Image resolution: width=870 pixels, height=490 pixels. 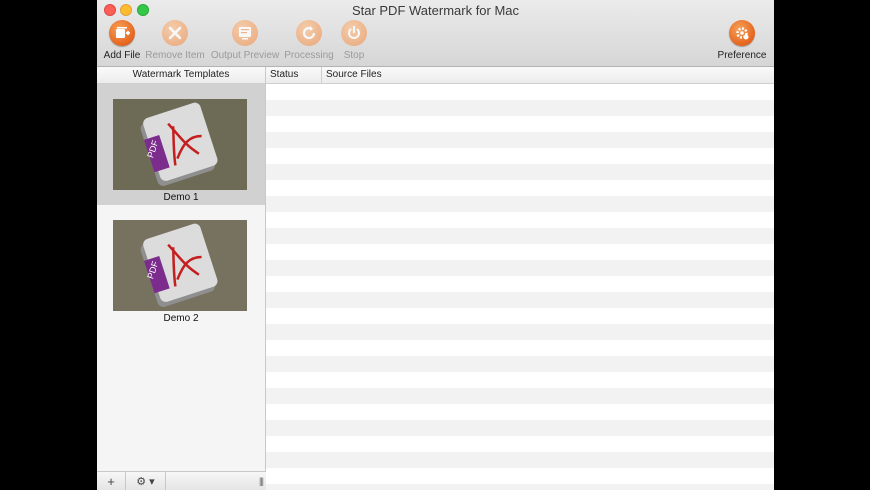 I want to click on remove-item-button: Remove Item, so click(x=175, y=40).